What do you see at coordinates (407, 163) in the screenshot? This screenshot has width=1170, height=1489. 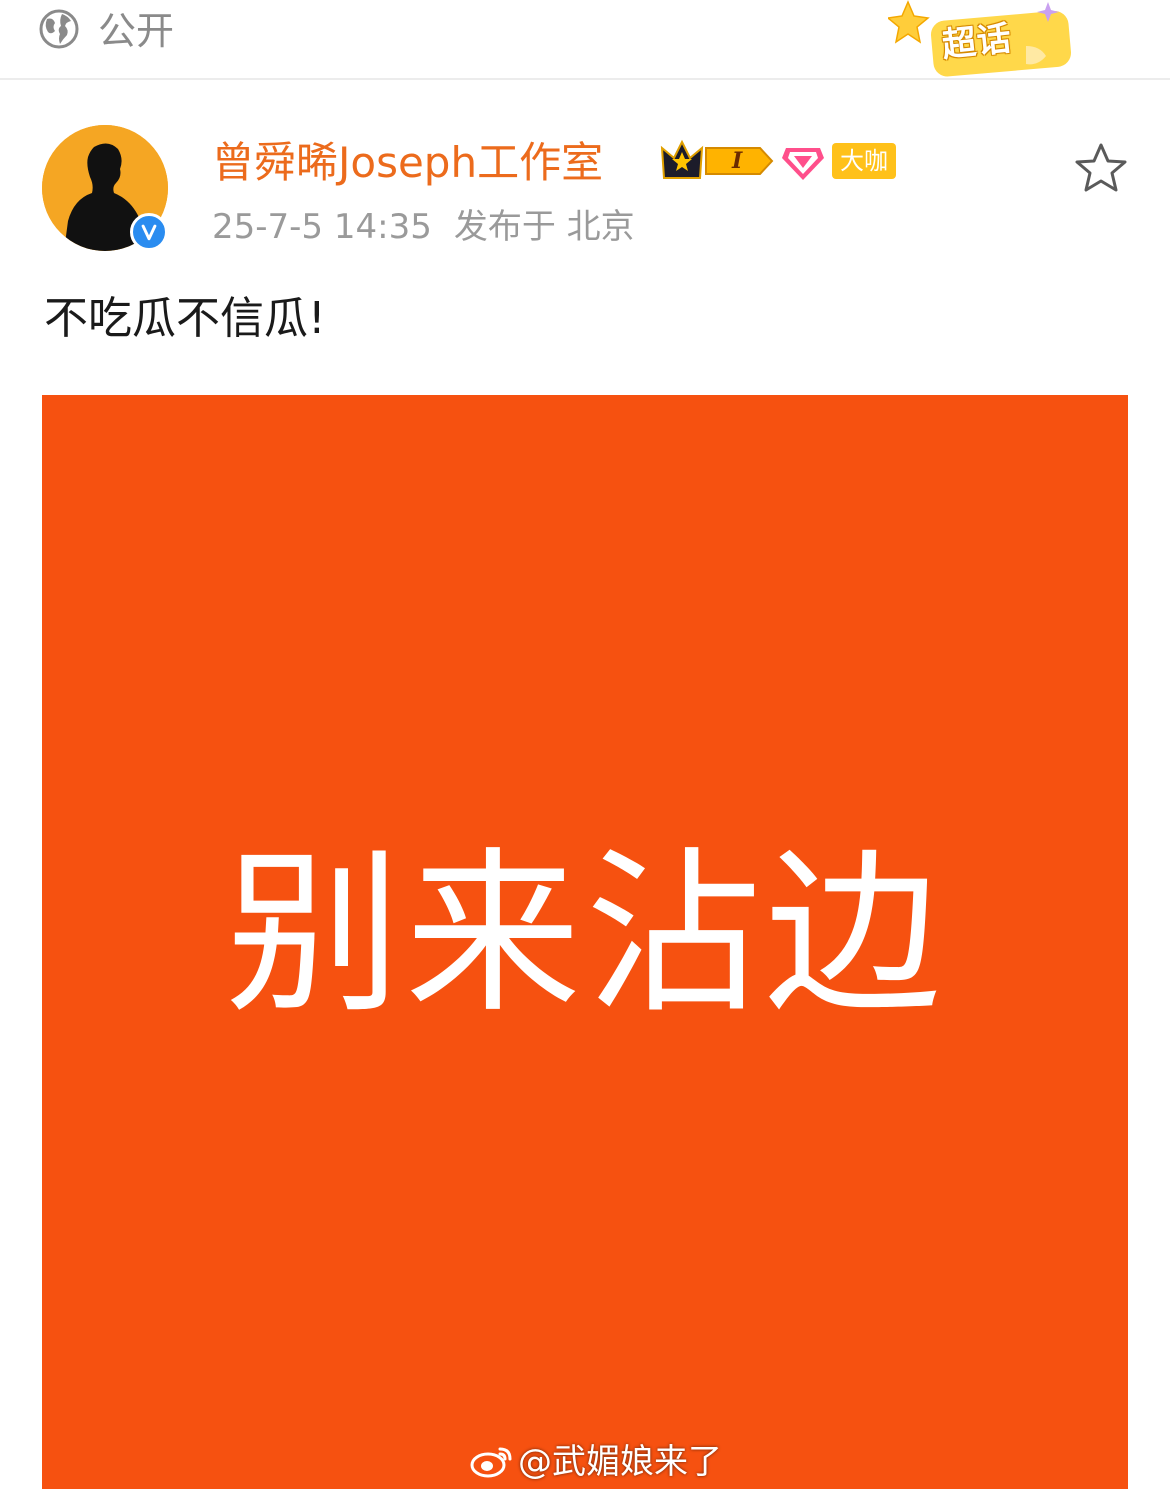 I see `author-name: 曾舜晞Joseph工作室` at bounding box center [407, 163].